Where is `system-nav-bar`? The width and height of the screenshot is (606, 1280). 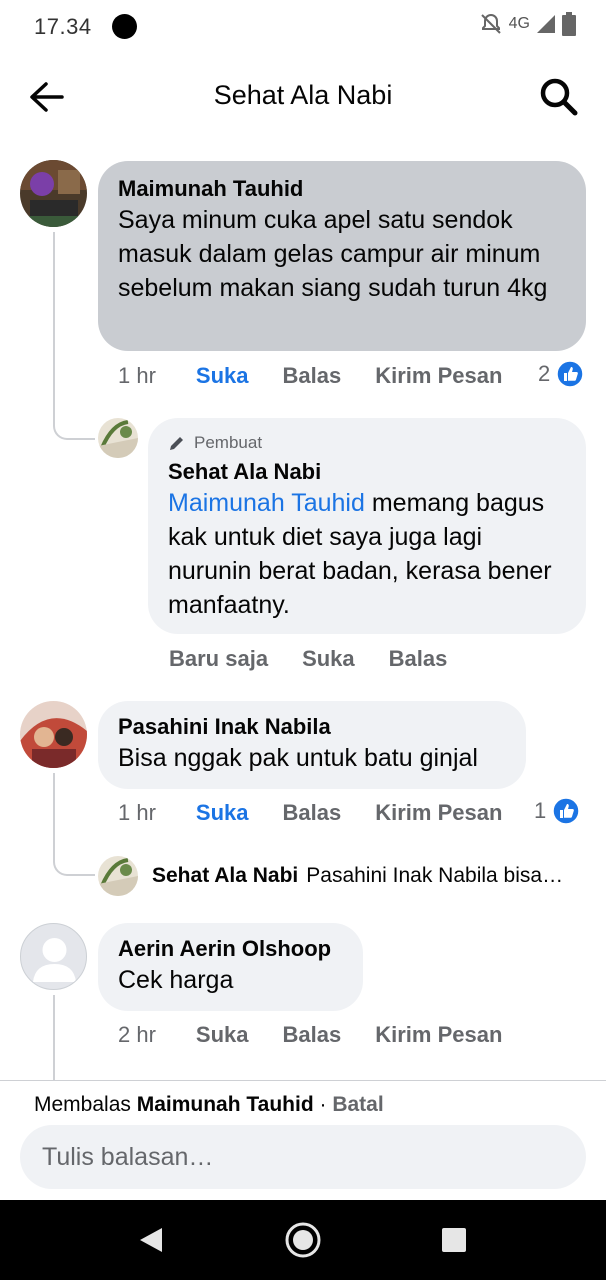
system-nav-bar is located at coordinates (303, 1240).